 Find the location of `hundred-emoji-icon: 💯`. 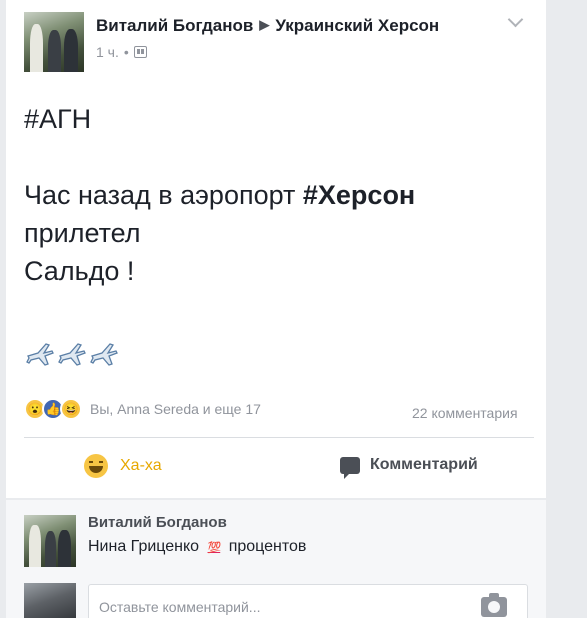

hundred-emoji-icon: 💯 is located at coordinates (214, 548).